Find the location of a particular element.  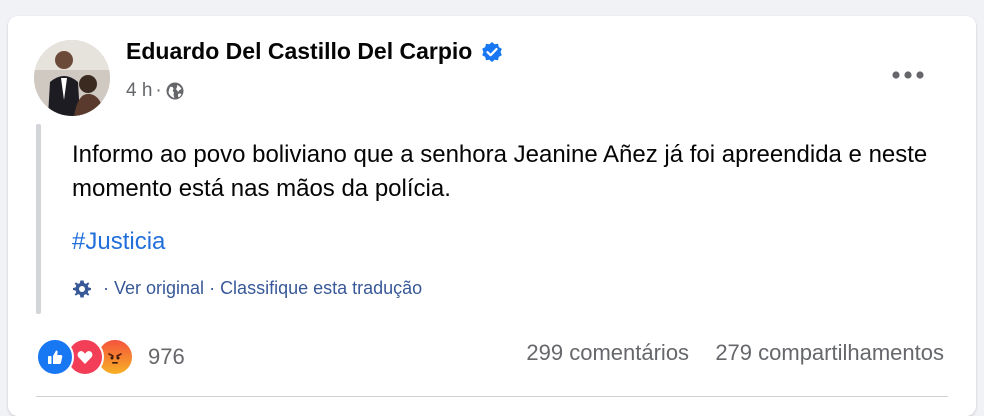

engagement-stats: 299 comentários 279 compartilhamentos is located at coordinates (735, 353).